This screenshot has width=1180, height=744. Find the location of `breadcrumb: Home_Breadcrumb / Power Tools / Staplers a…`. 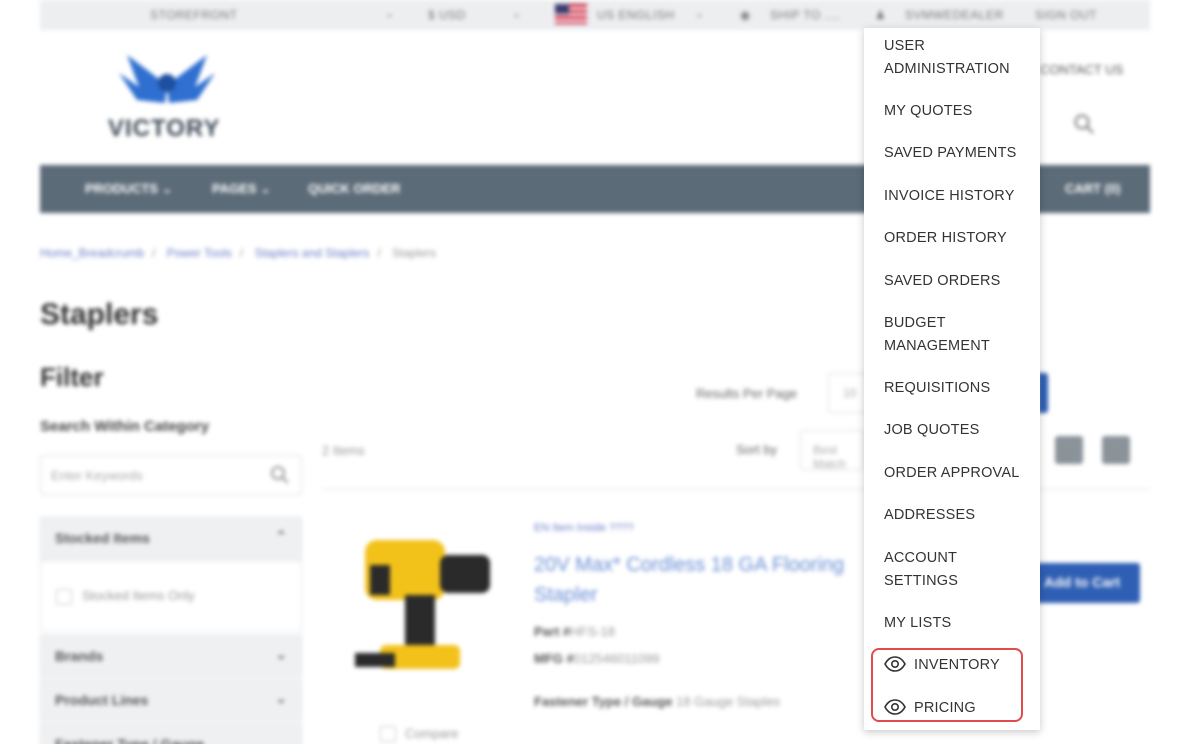

breadcrumb: Home_Breadcrumb / Power Tools / Staplers a… is located at coordinates (238, 253).